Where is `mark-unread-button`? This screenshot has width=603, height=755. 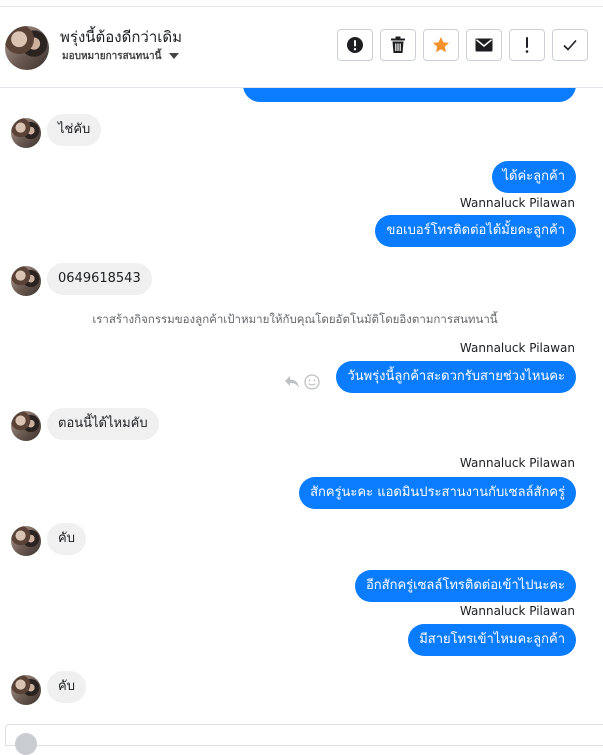 mark-unread-button is located at coordinates (484, 45).